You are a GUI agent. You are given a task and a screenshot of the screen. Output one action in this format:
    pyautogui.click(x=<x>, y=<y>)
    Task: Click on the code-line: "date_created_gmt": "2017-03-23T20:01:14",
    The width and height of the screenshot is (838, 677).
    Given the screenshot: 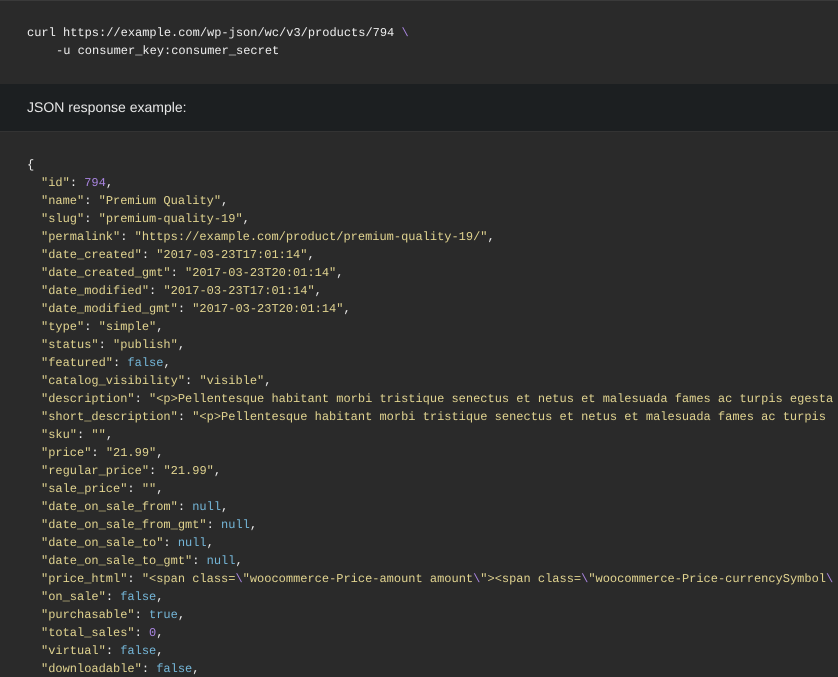 What is the action you would take?
    pyautogui.click(x=192, y=273)
    